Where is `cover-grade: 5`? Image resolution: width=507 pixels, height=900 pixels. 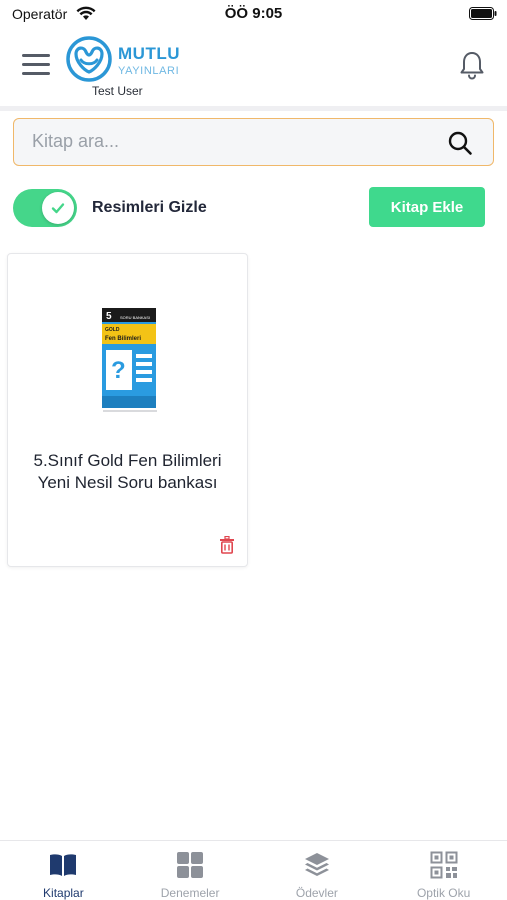 cover-grade: 5 is located at coordinates (109, 316).